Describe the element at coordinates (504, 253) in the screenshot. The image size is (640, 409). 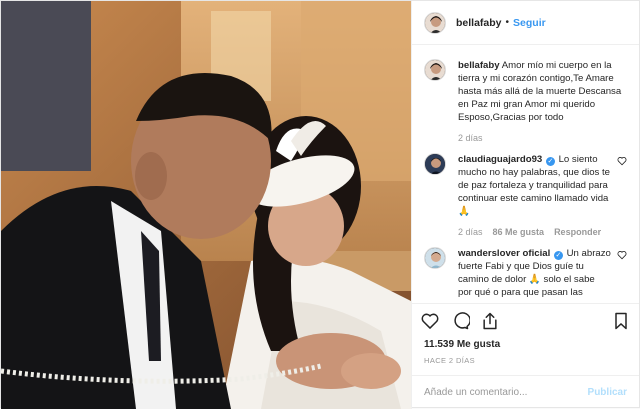
I see `comment-username: wanderslover oficial` at that location.